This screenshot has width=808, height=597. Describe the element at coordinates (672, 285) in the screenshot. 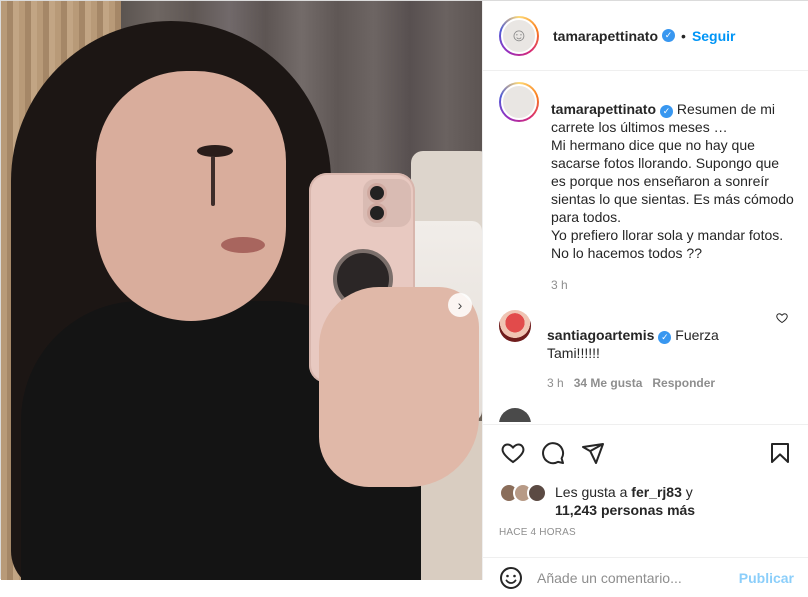

I see `caption-time: 3 h` at that location.